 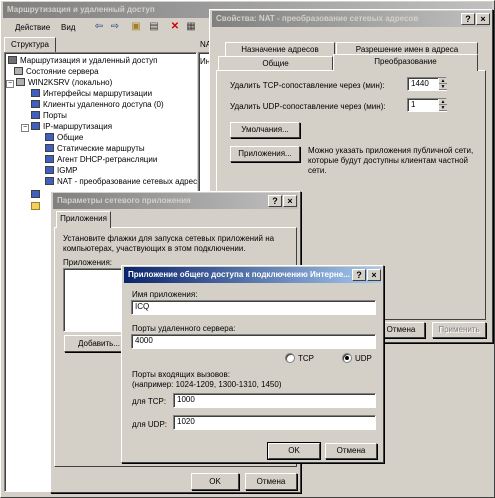 I want to click on igmp-icon, so click(x=49, y=170).